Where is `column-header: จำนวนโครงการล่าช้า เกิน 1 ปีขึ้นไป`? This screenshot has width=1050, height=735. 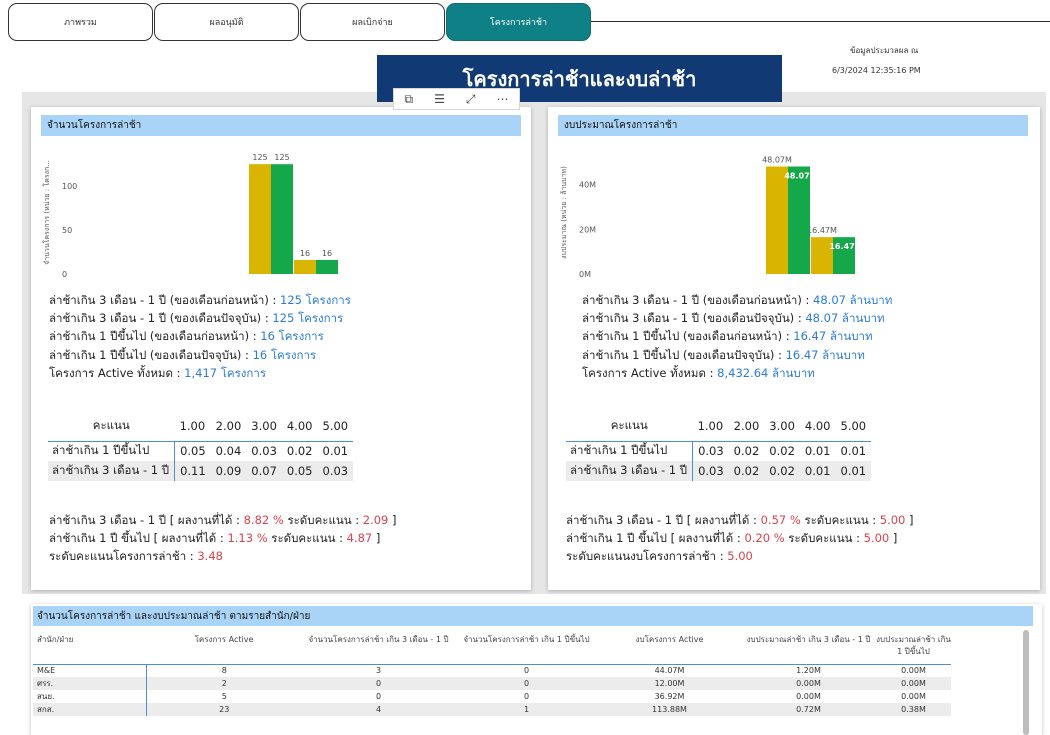
column-header: จำนวนโครงการล่าช้า เกิน 1 ปีขึ้นไป is located at coordinates (526, 646).